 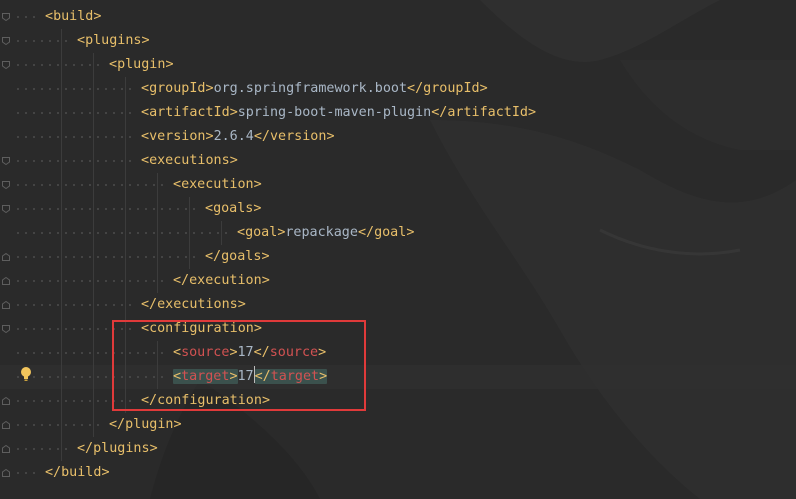 I want to click on code-line: <goal>repackage</goal>, so click(x=398, y=233).